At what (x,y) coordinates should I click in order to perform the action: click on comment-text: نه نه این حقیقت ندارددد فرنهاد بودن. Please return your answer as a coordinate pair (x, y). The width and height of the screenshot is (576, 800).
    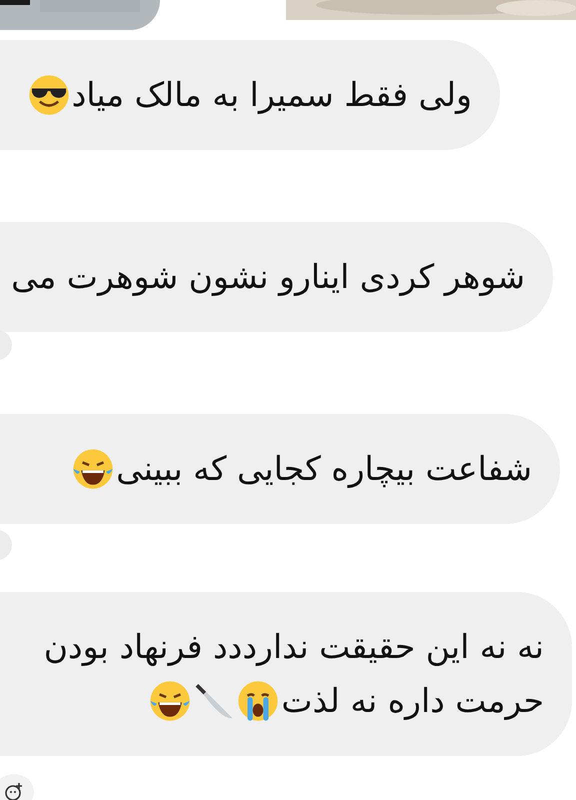
    Looking at the image, I should click on (294, 647).